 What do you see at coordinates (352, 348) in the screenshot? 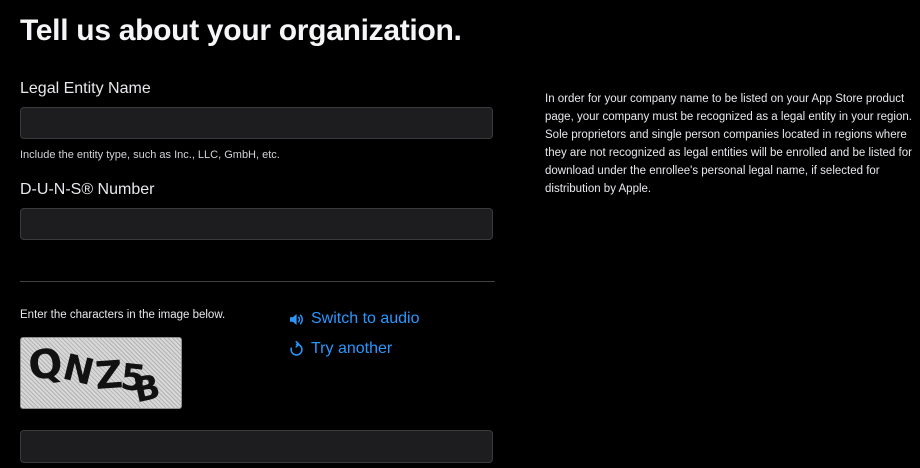
I see `try-another-label: Try another` at bounding box center [352, 348].